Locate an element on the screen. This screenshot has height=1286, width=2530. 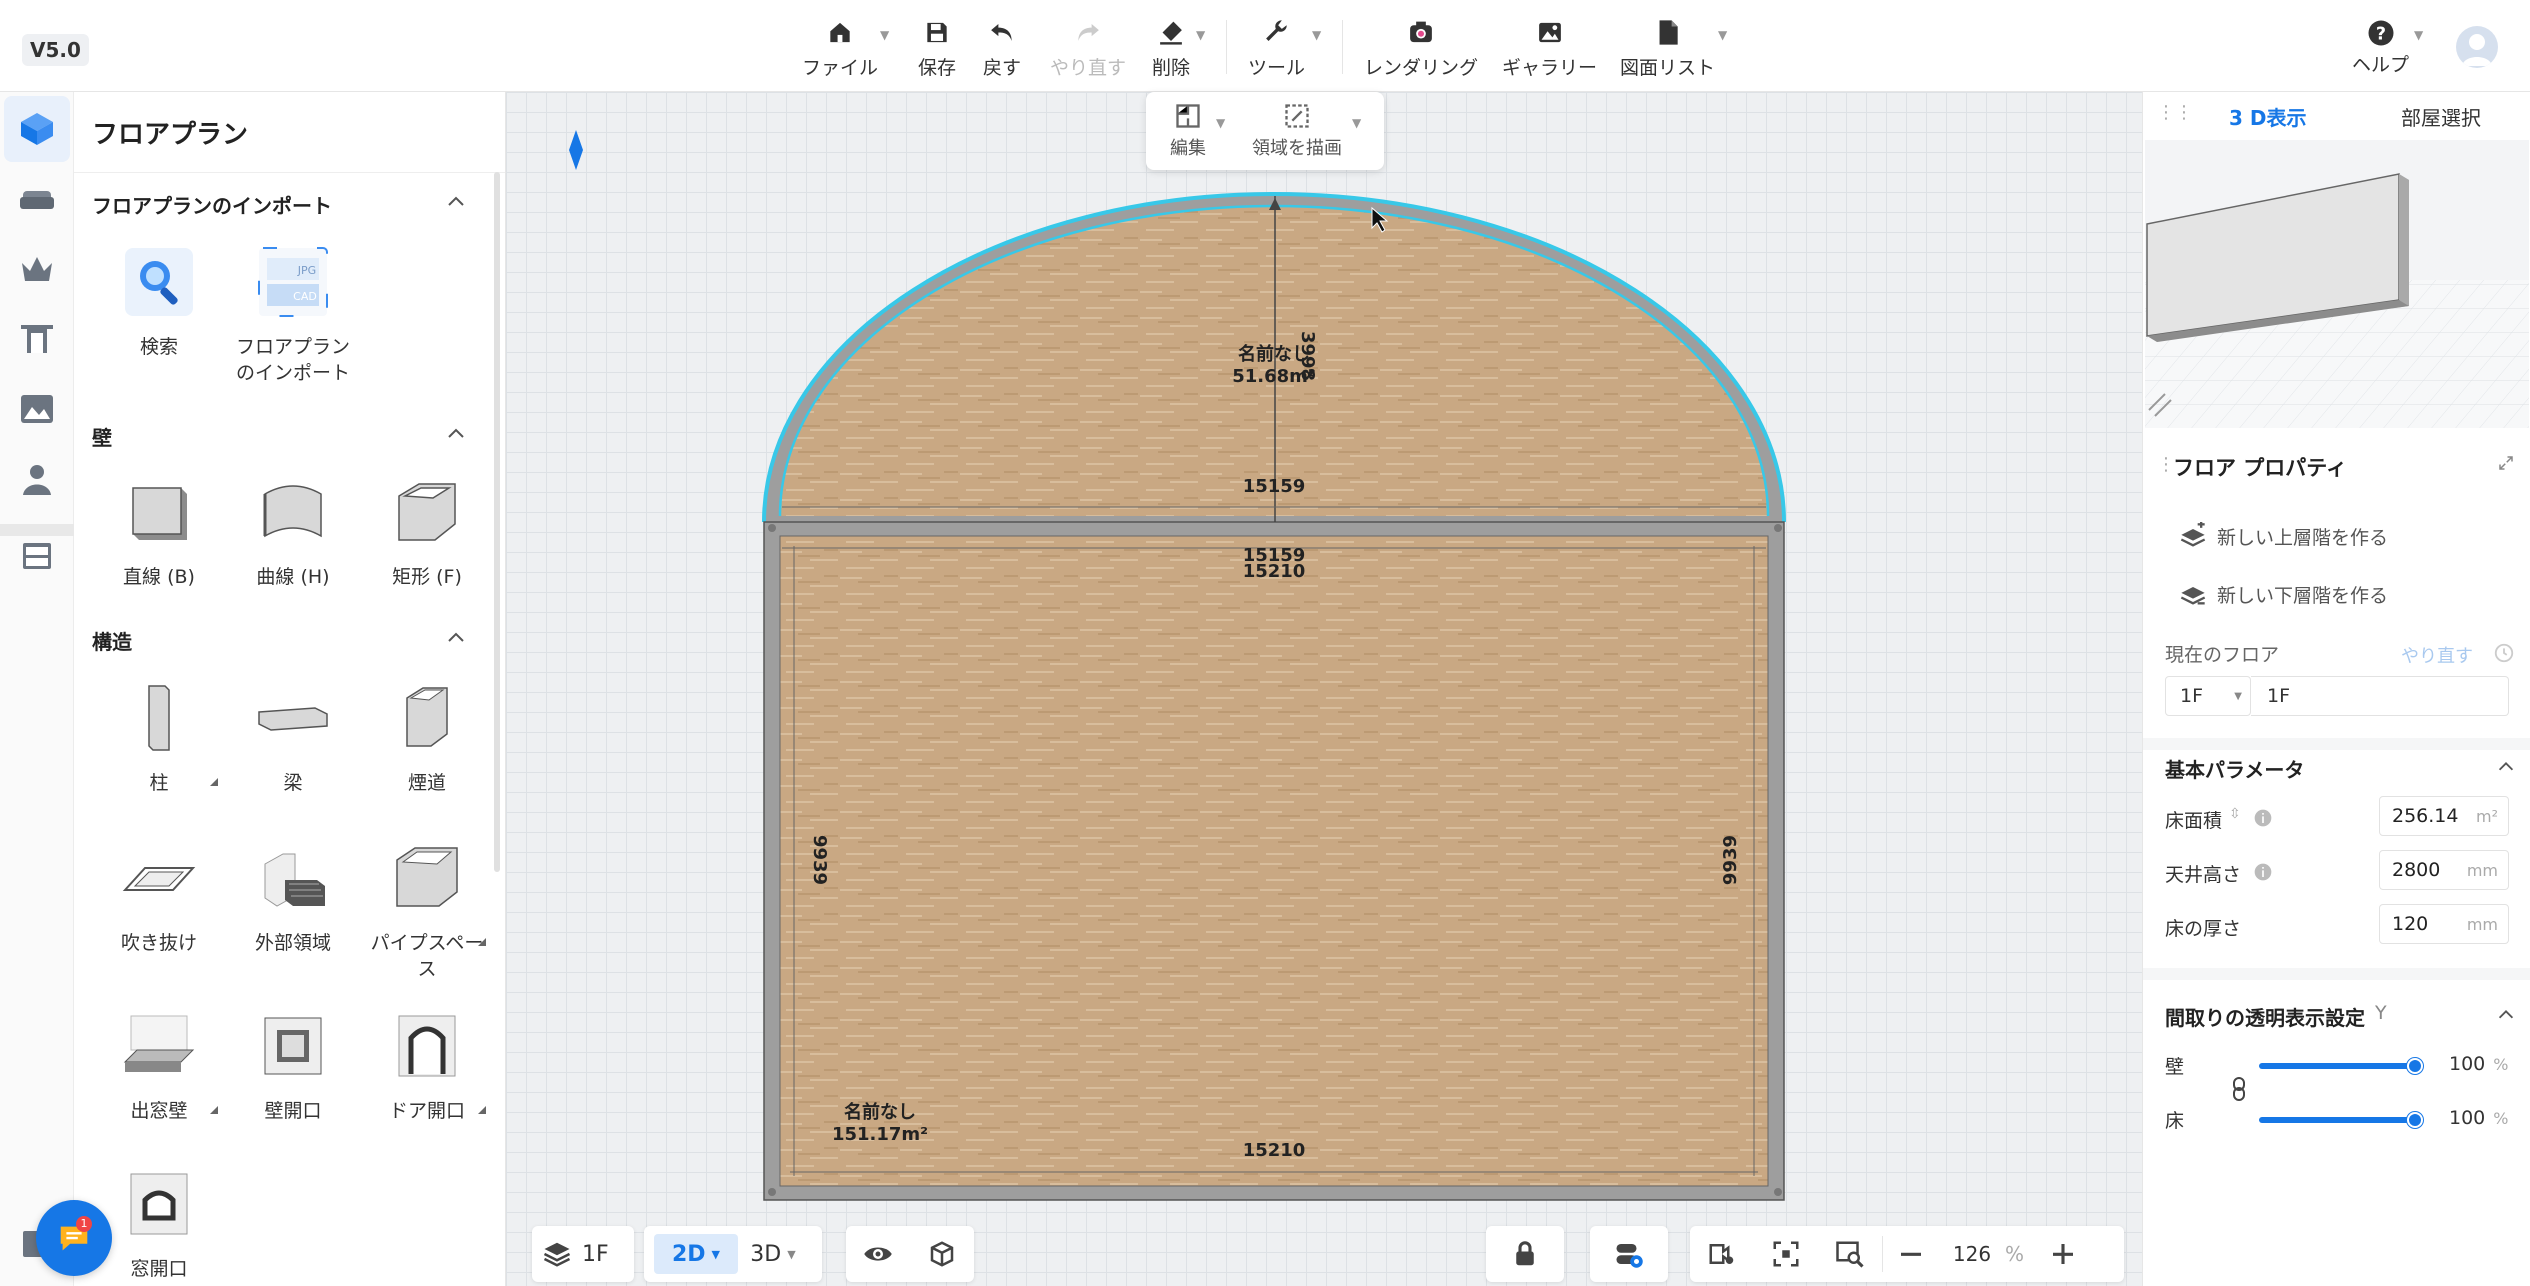
delete-caret-icon: ▼ is located at coordinates (1200, 35).